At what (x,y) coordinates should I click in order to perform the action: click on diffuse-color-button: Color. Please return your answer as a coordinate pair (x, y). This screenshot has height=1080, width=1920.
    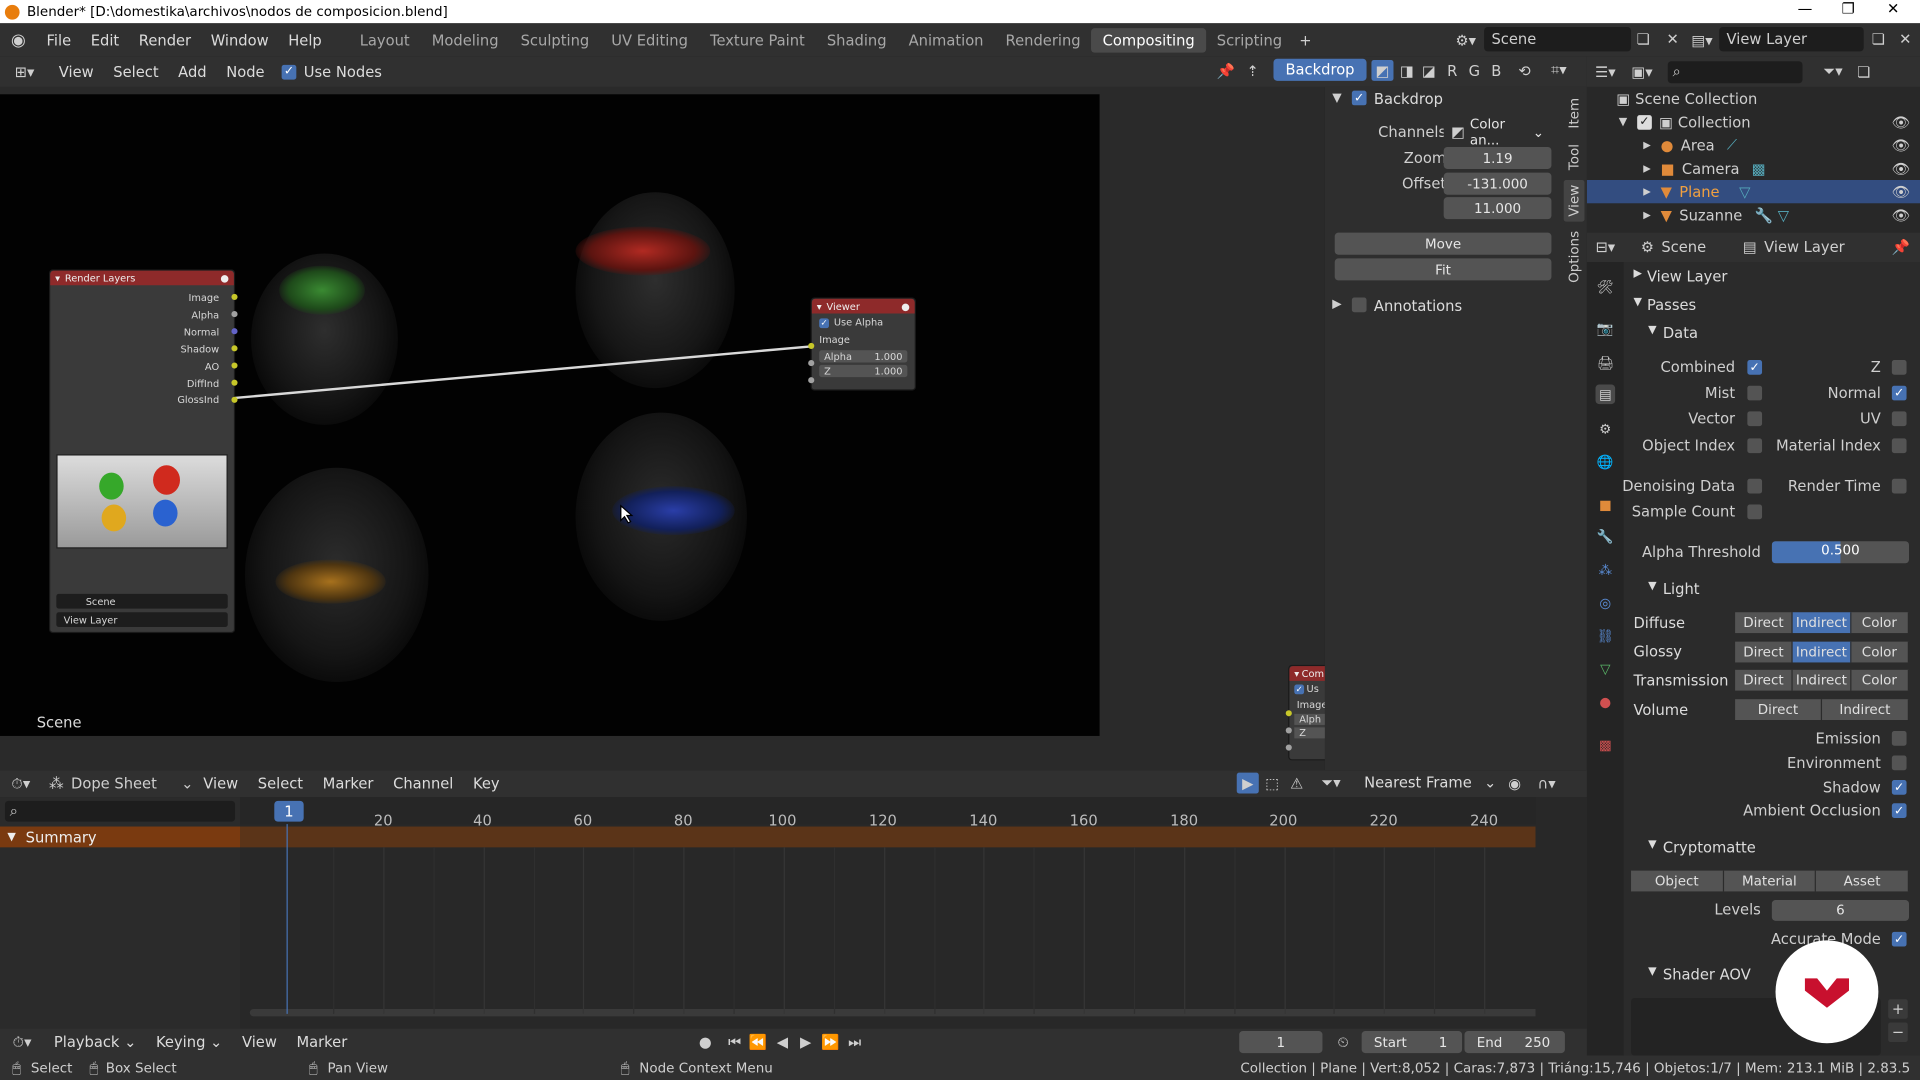
    Looking at the image, I should click on (1880, 623).